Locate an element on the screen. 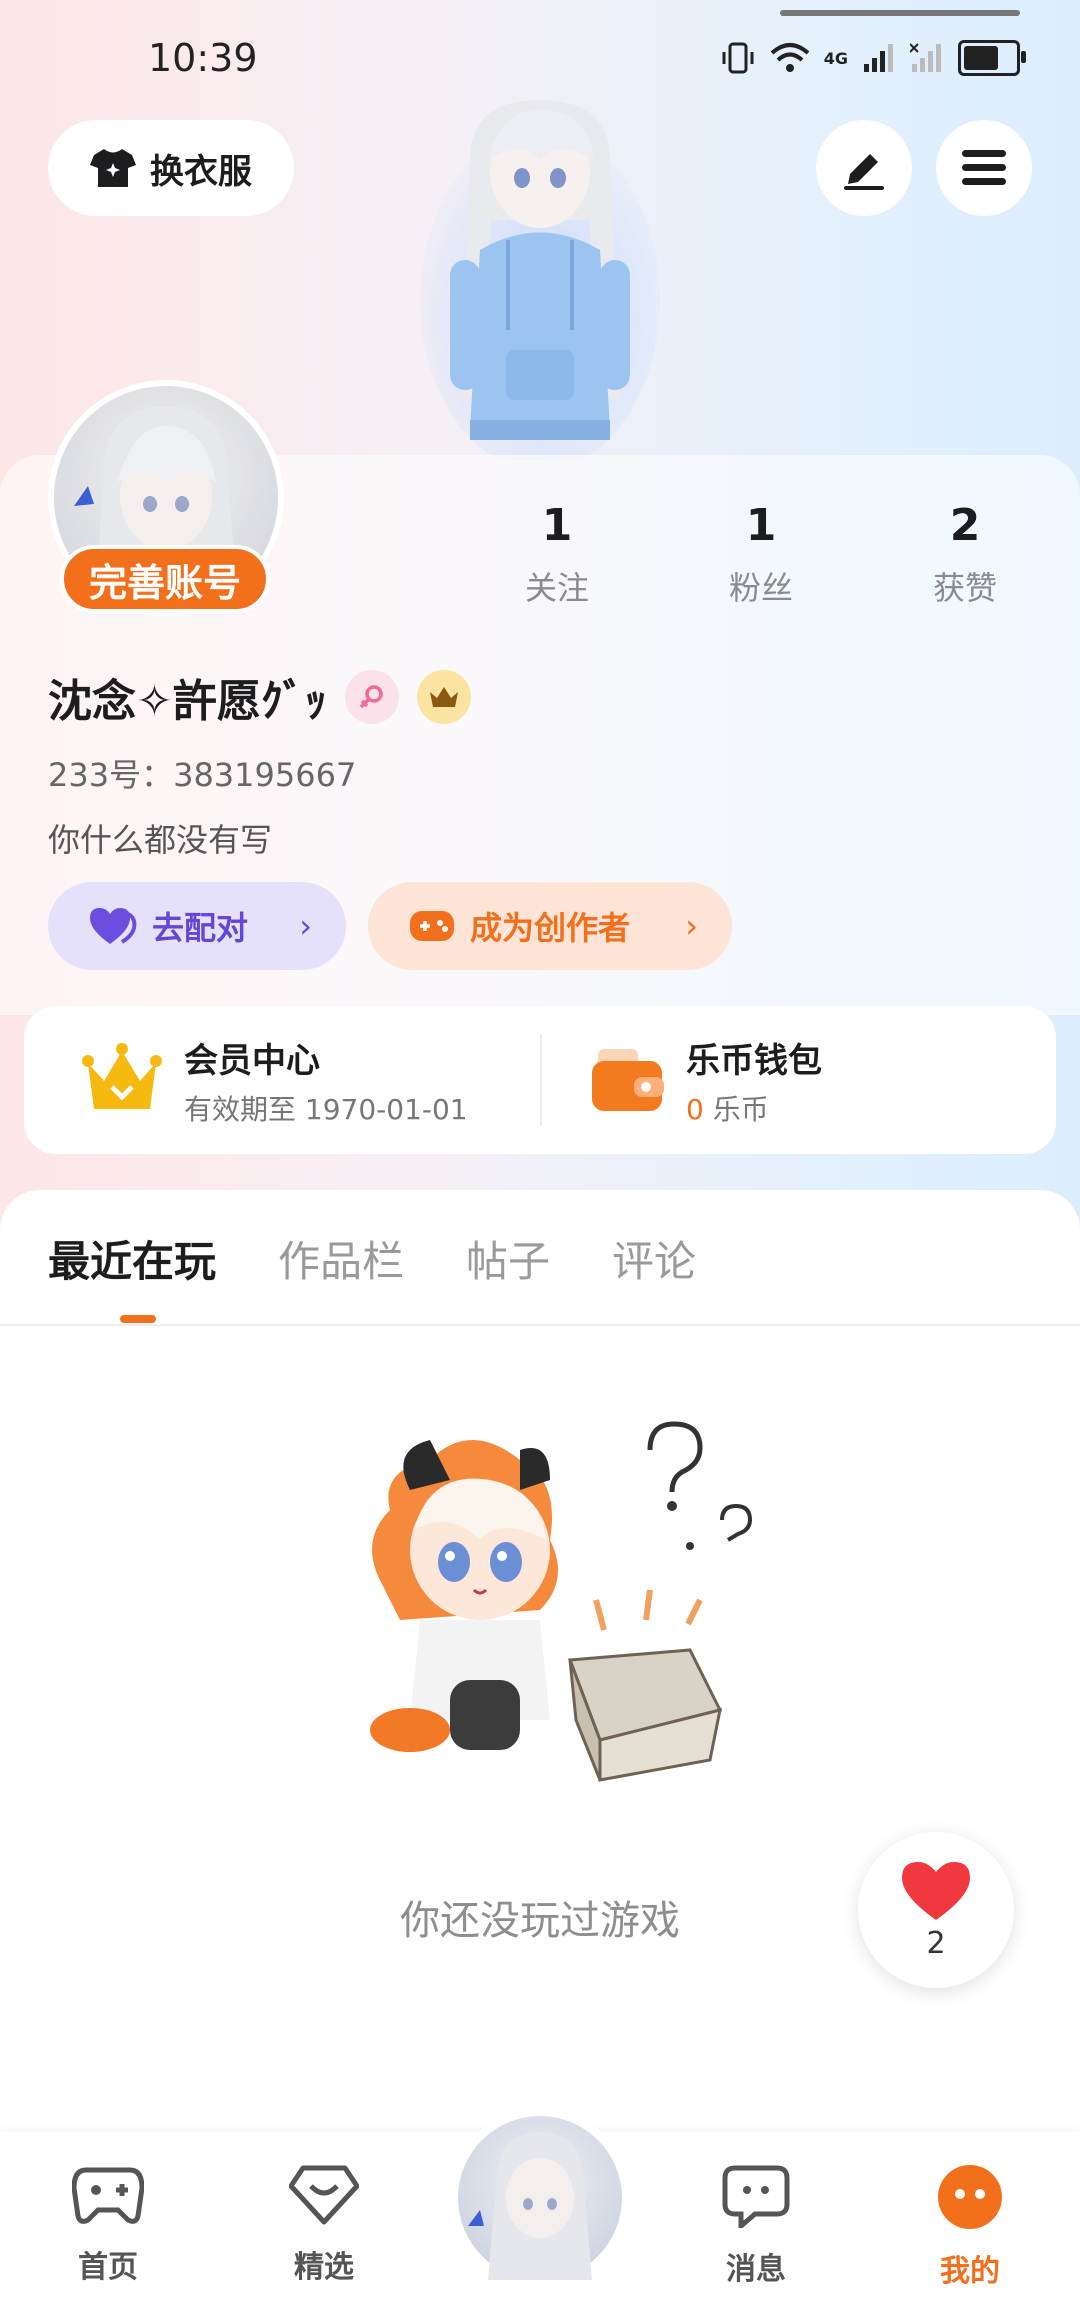 The image size is (1080, 2310). battery-icon is located at coordinates (992, 58).